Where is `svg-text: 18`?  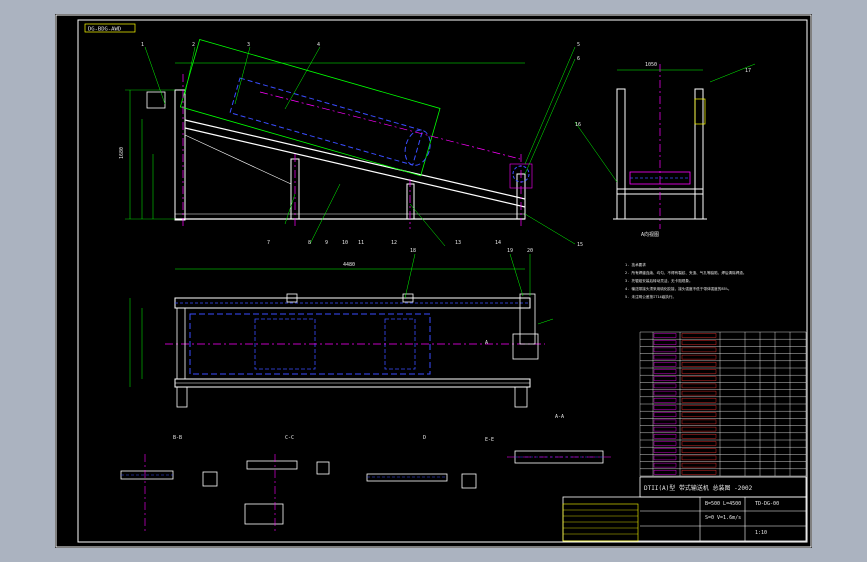 svg-text: 18 is located at coordinates (413, 251).